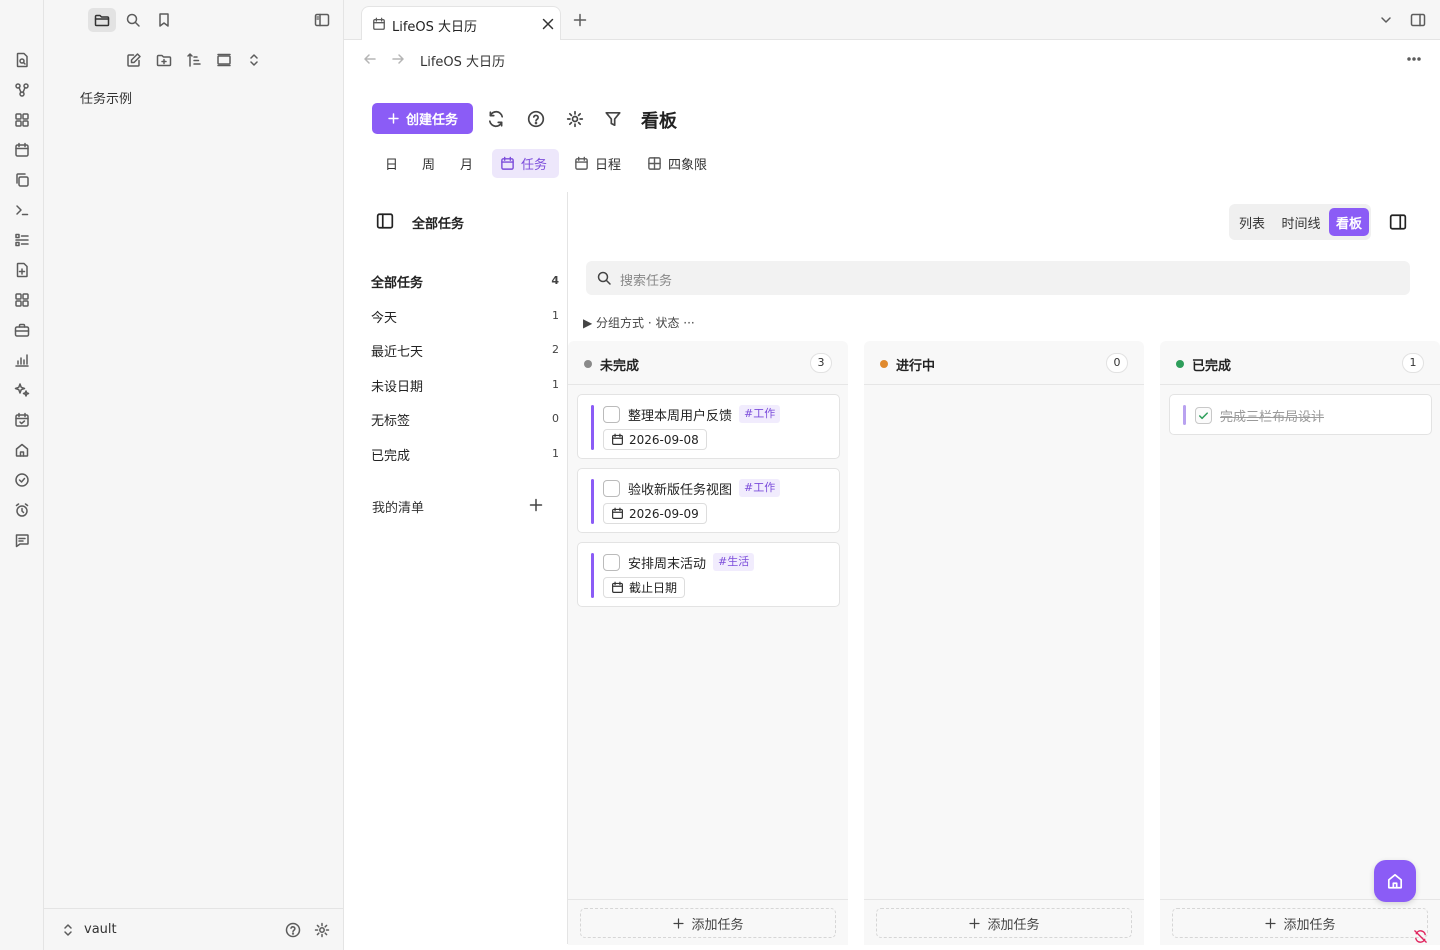 This screenshot has width=1440, height=950. What do you see at coordinates (1300, 363) in the screenshot?
I see `column-header: 已完成 1` at bounding box center [1300, 363].